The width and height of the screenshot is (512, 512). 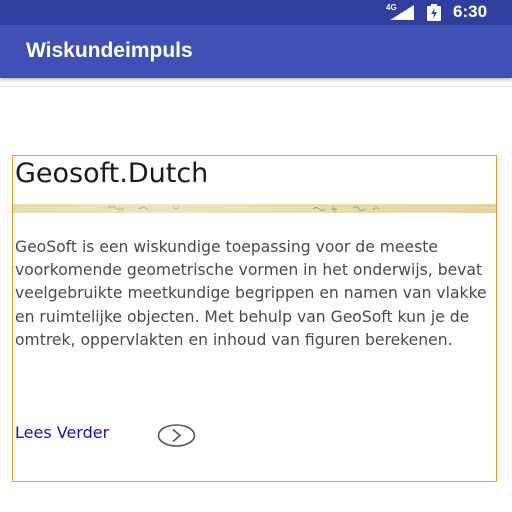 I want to click on card-title: Geosoft.Dutch, so click(x=112, y=173).